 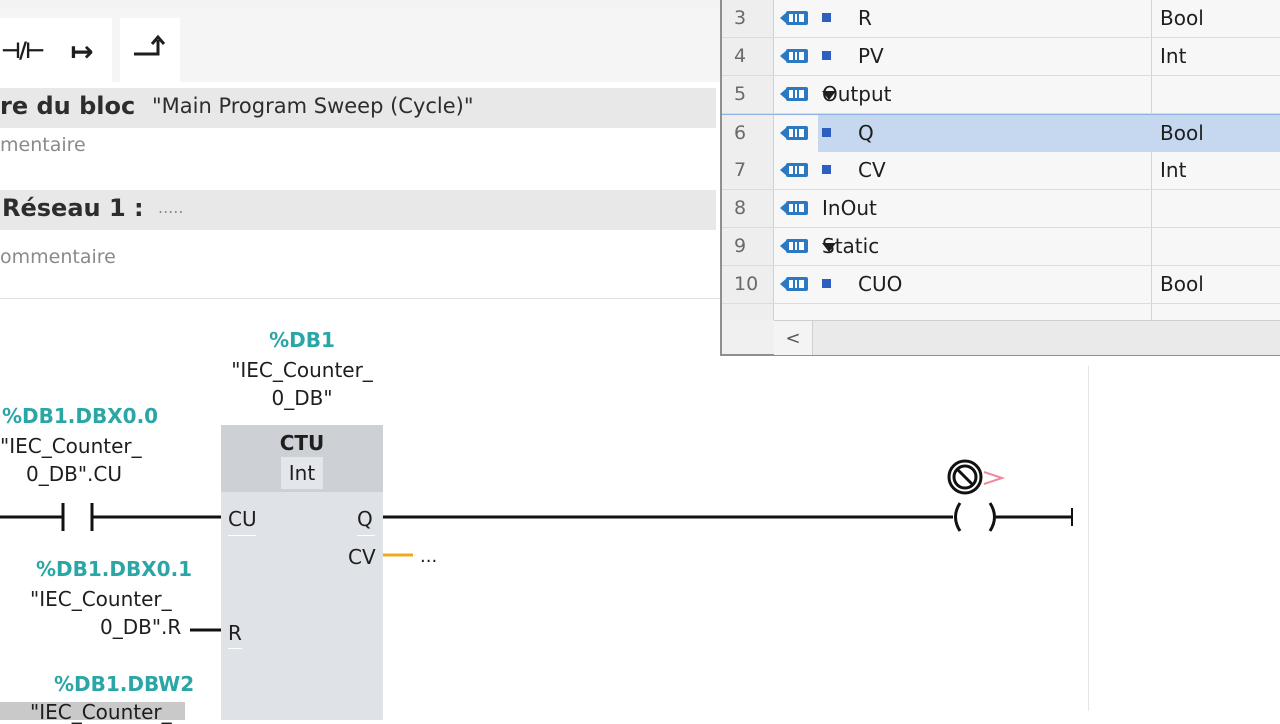 What do you see at coordinates (992, 517) in the screenshot?
I see `coil-right-arc` at bounding box center [992, 517].